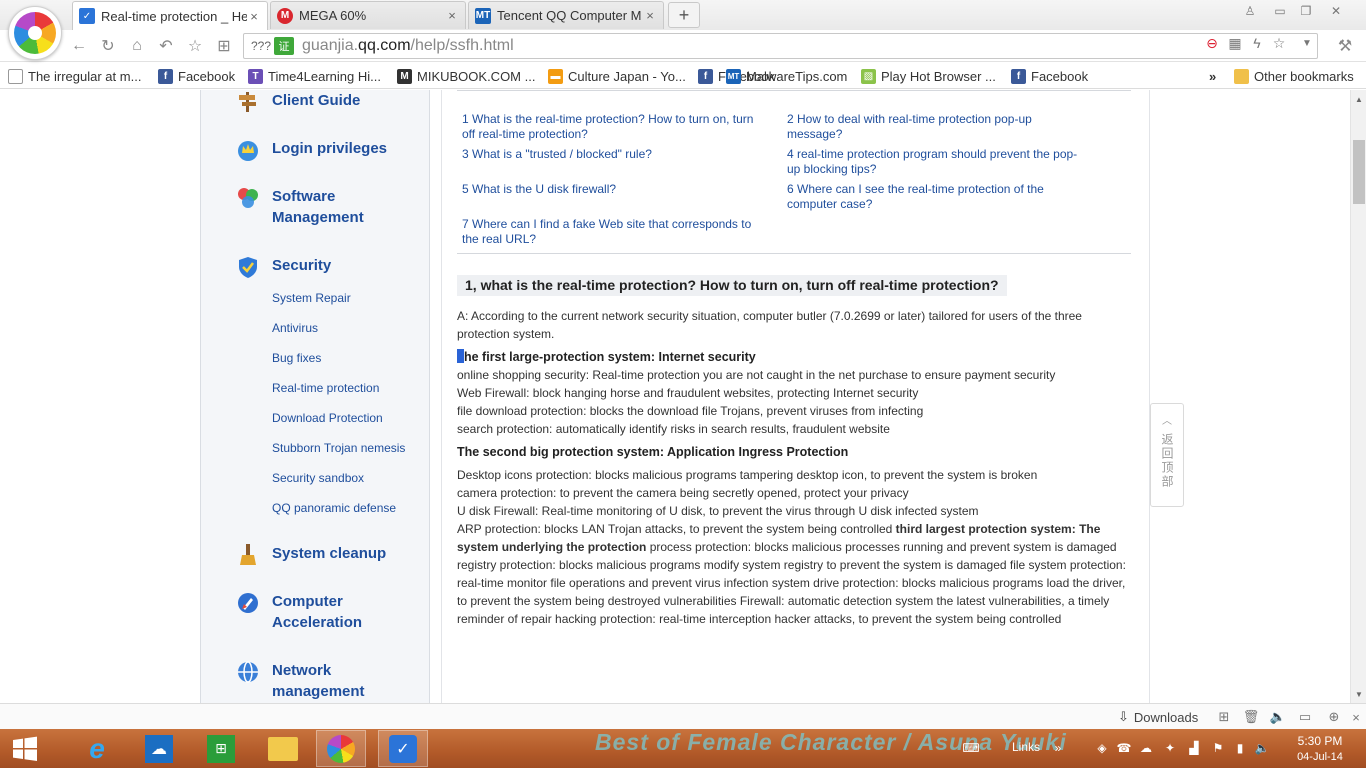 The width and height of the screenshot is (1366, 768). I want to click on scroll-down-arrow: ▼, so click(1358, 694).